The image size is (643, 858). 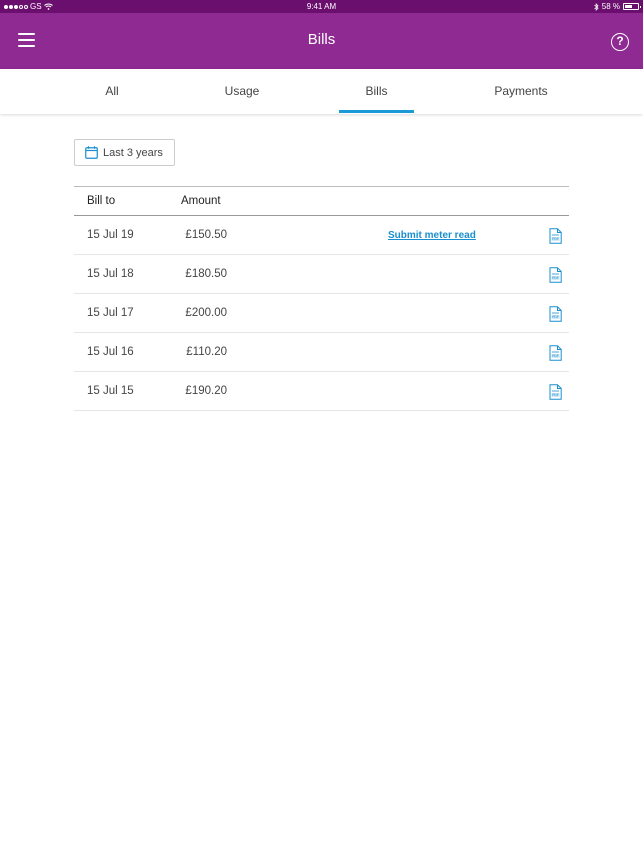 I want to click on submit-meter-read-link: Submit meter read, so click(x=432, y=235).